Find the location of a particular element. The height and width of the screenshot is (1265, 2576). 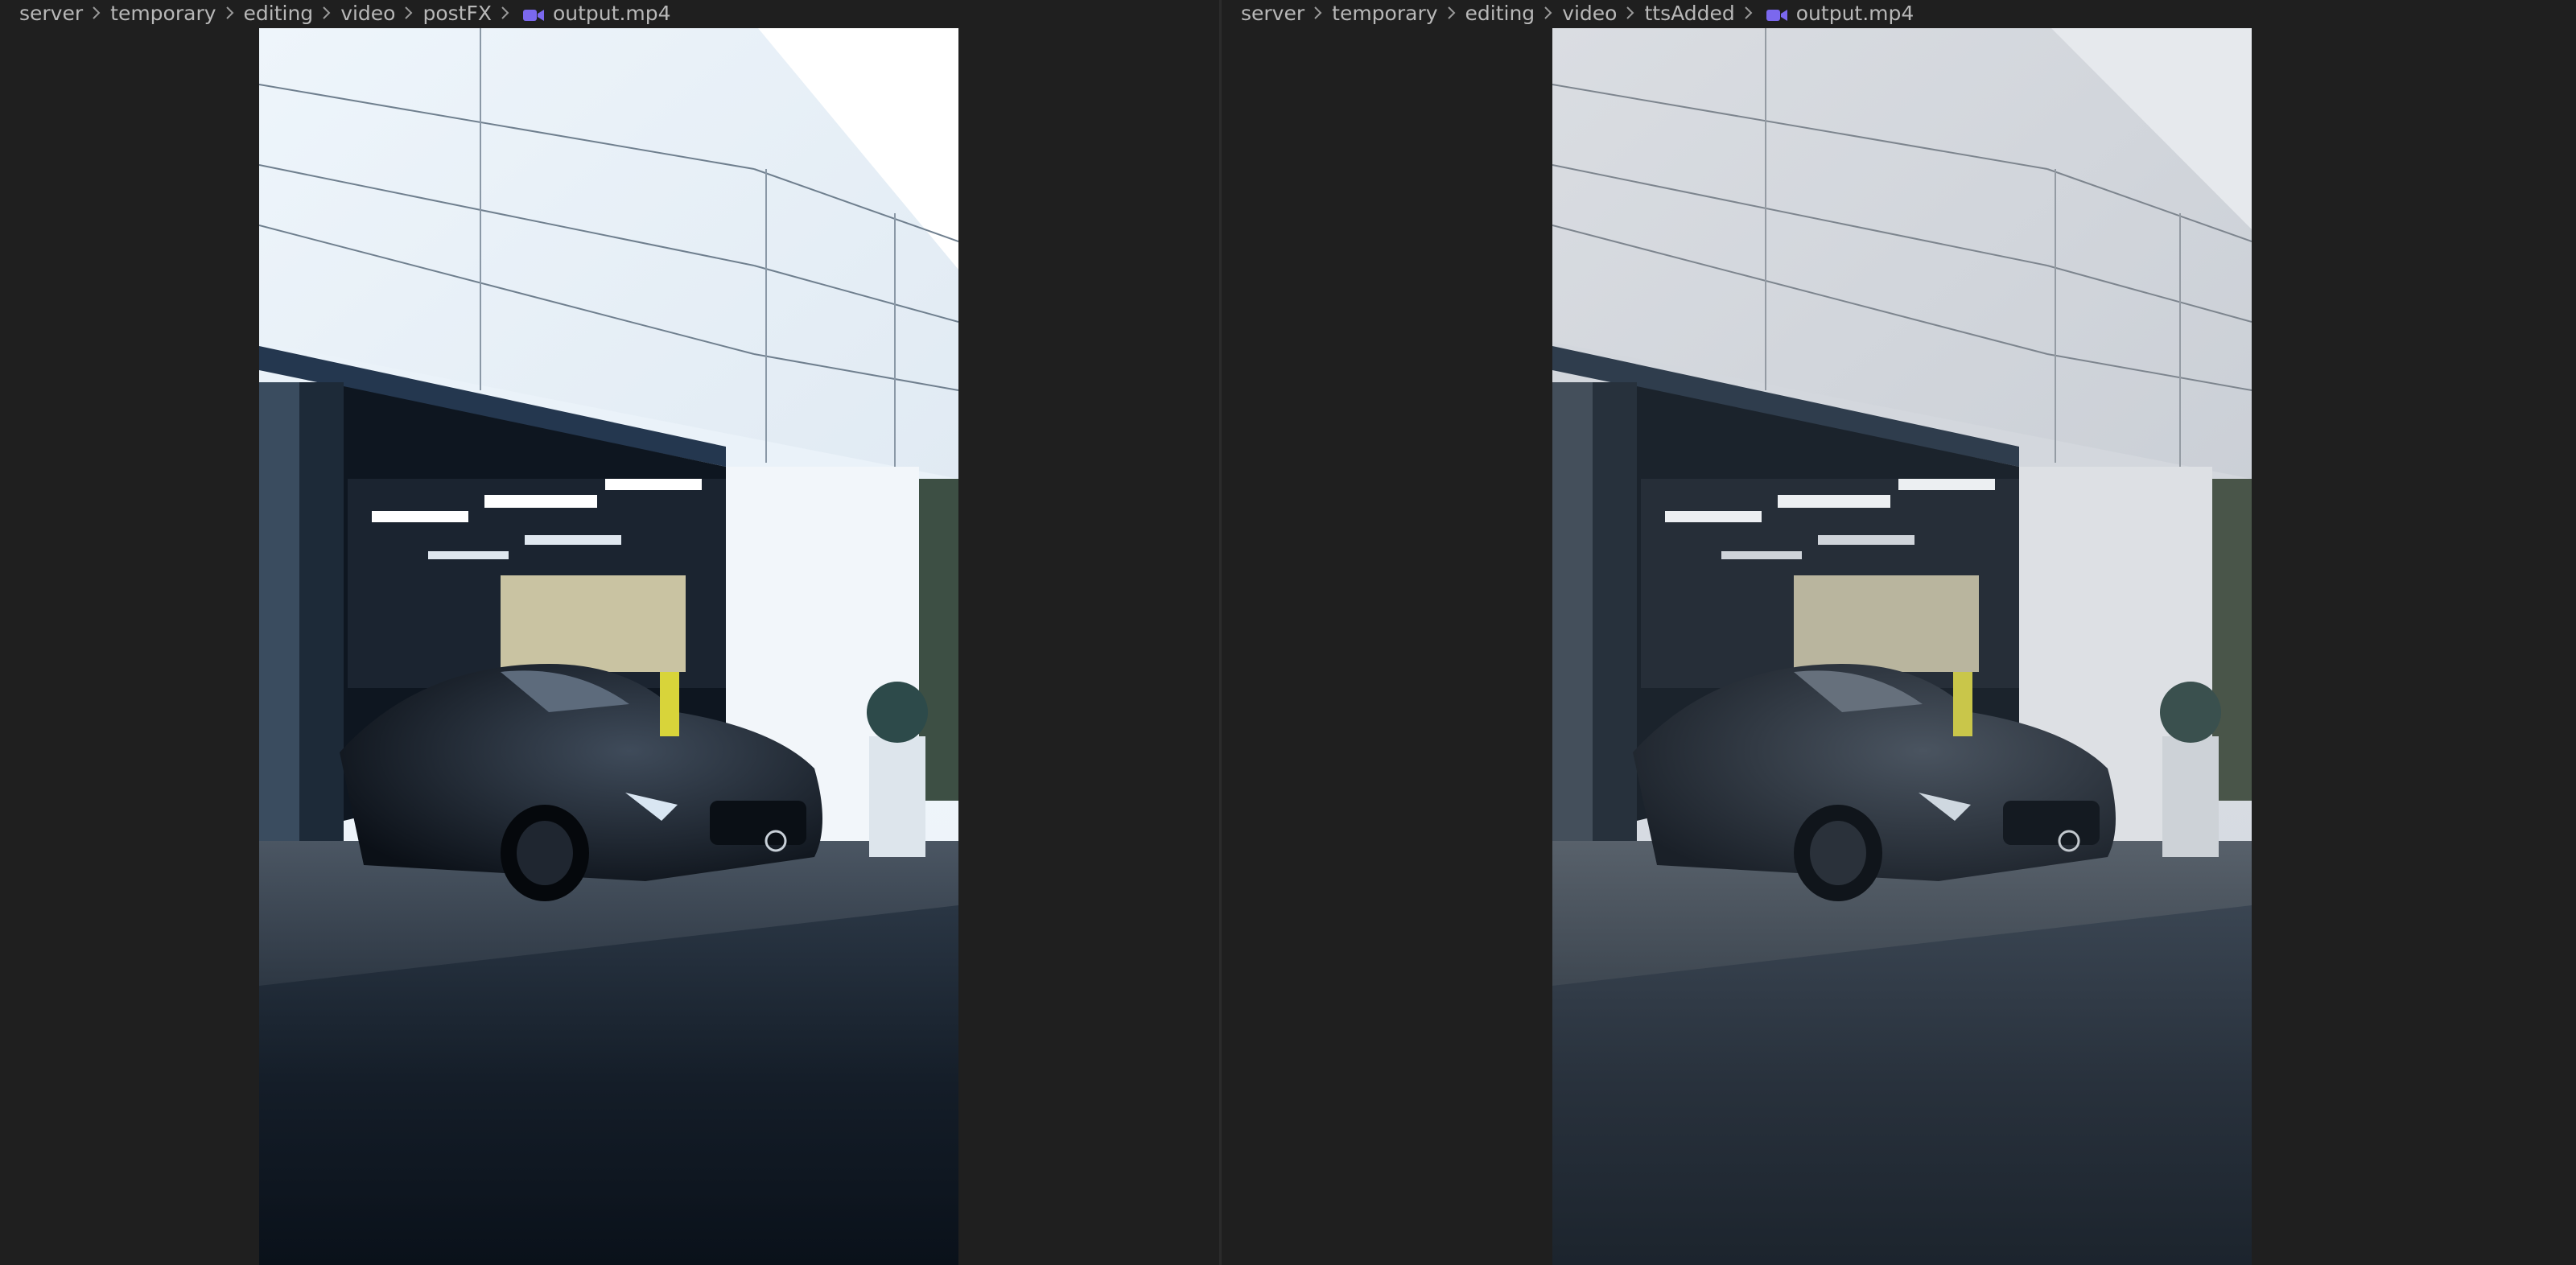

breadcrumb-item-ttsadded: ttsAdded is located at coordinates (1689, 13).